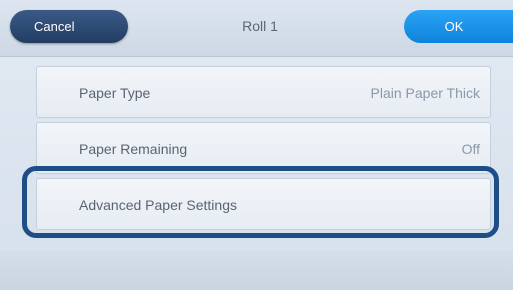 The height and width of the screenshot is (290, 513). Describe the element at coordinates (115, 93) in the screenshot. I see `paper-type-label: Paper Type` at that location.